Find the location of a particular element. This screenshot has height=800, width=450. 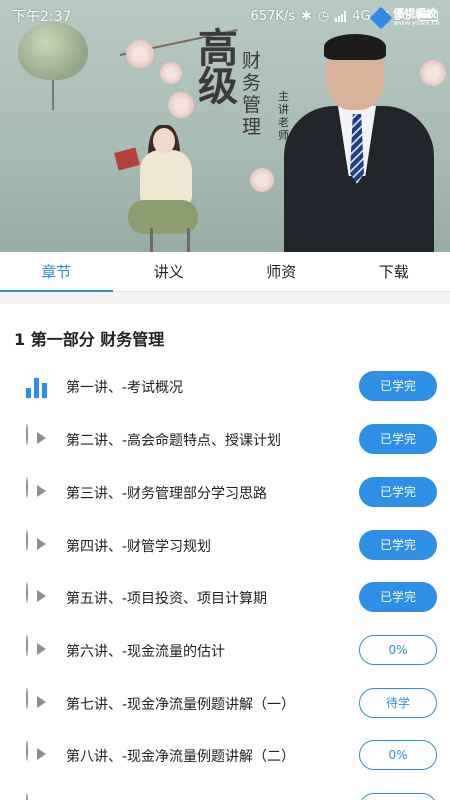

logo-icon is located at coordinates (381, 17).